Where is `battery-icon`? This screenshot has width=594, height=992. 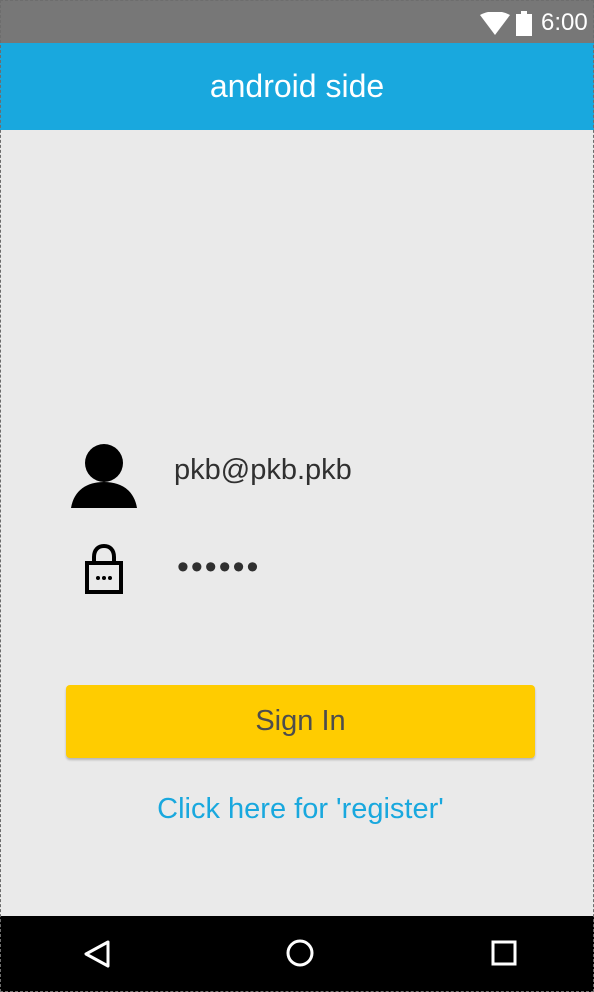 battery-icon is located at coordinates (524, 23).